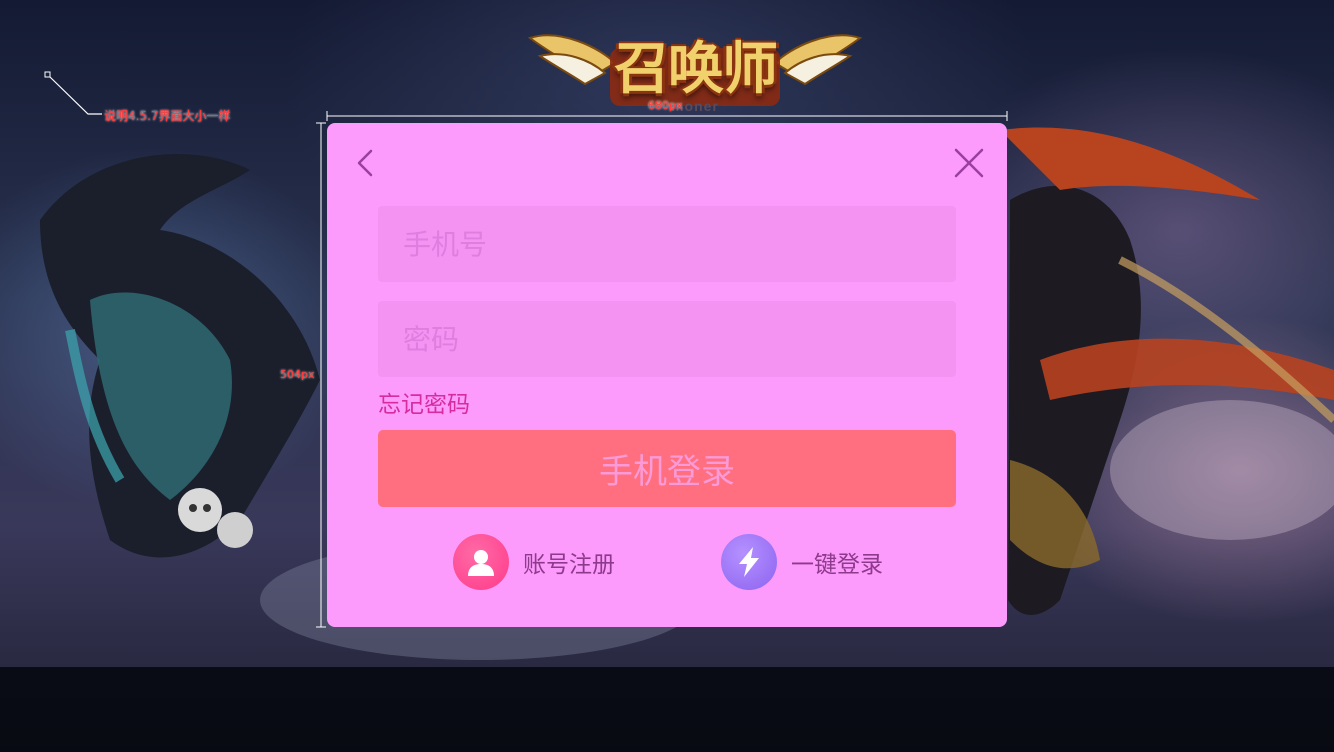  I want to click on quick-login-icon-circle, so click(749, 562).